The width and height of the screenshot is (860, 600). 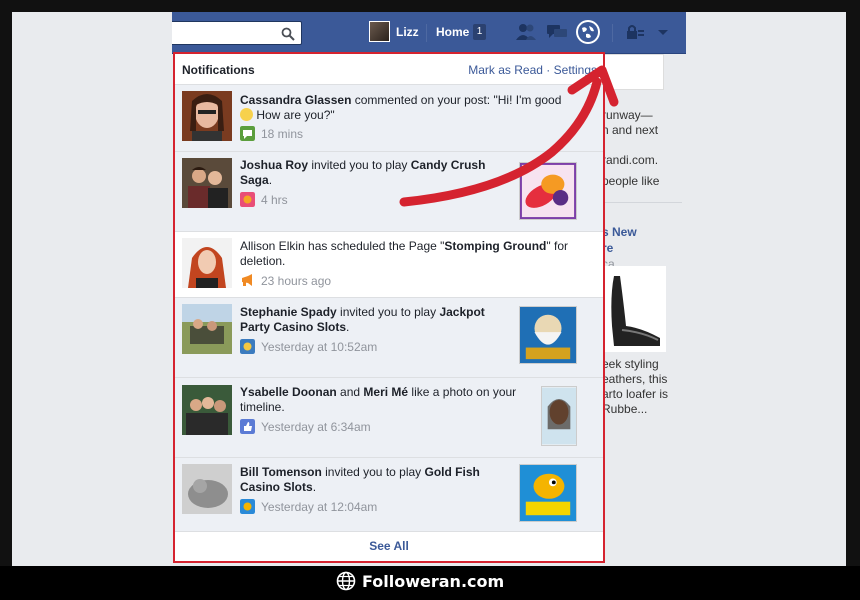 I want to click on candy-crush-app-icon, so click(x=247, y=199).